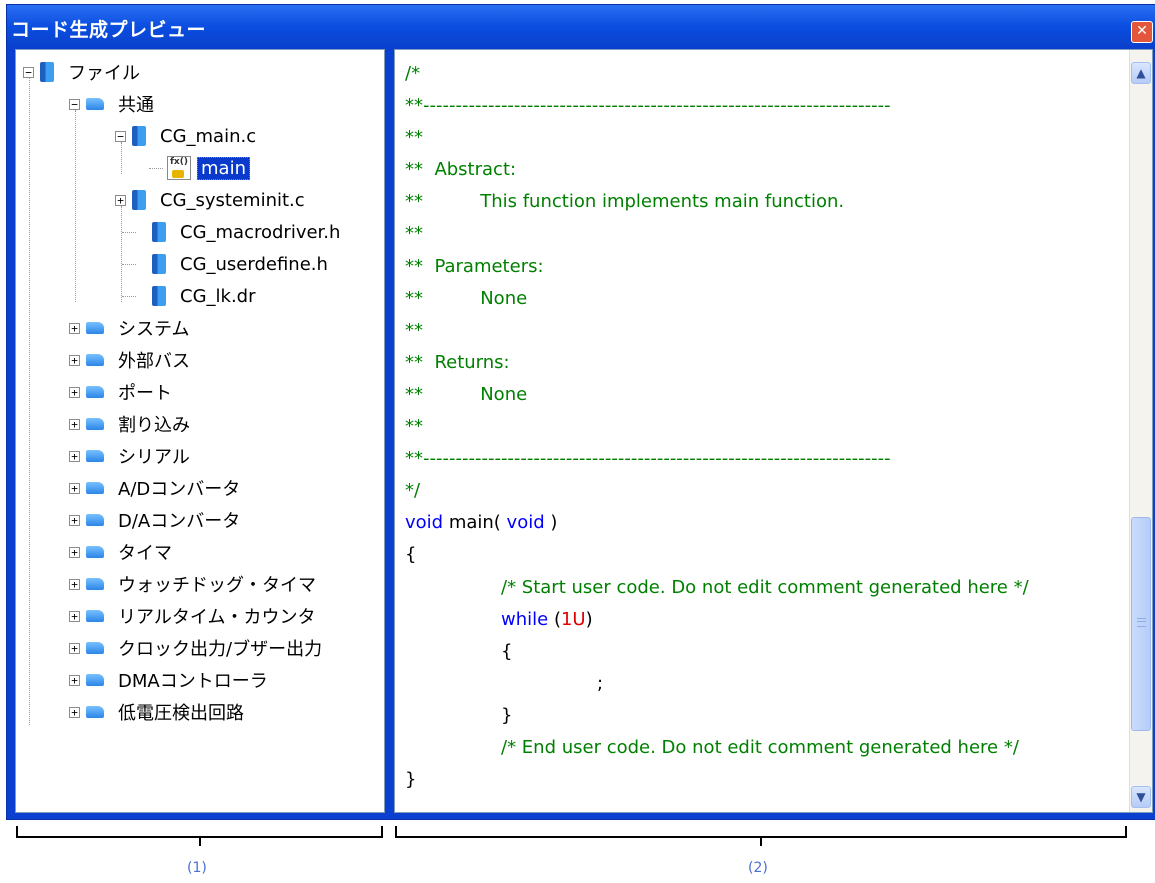 This screenshot has width=1155, height=883. I want to click on tree-item-folder: + ウォッチドッグ・タイマ, so click(192, 584).